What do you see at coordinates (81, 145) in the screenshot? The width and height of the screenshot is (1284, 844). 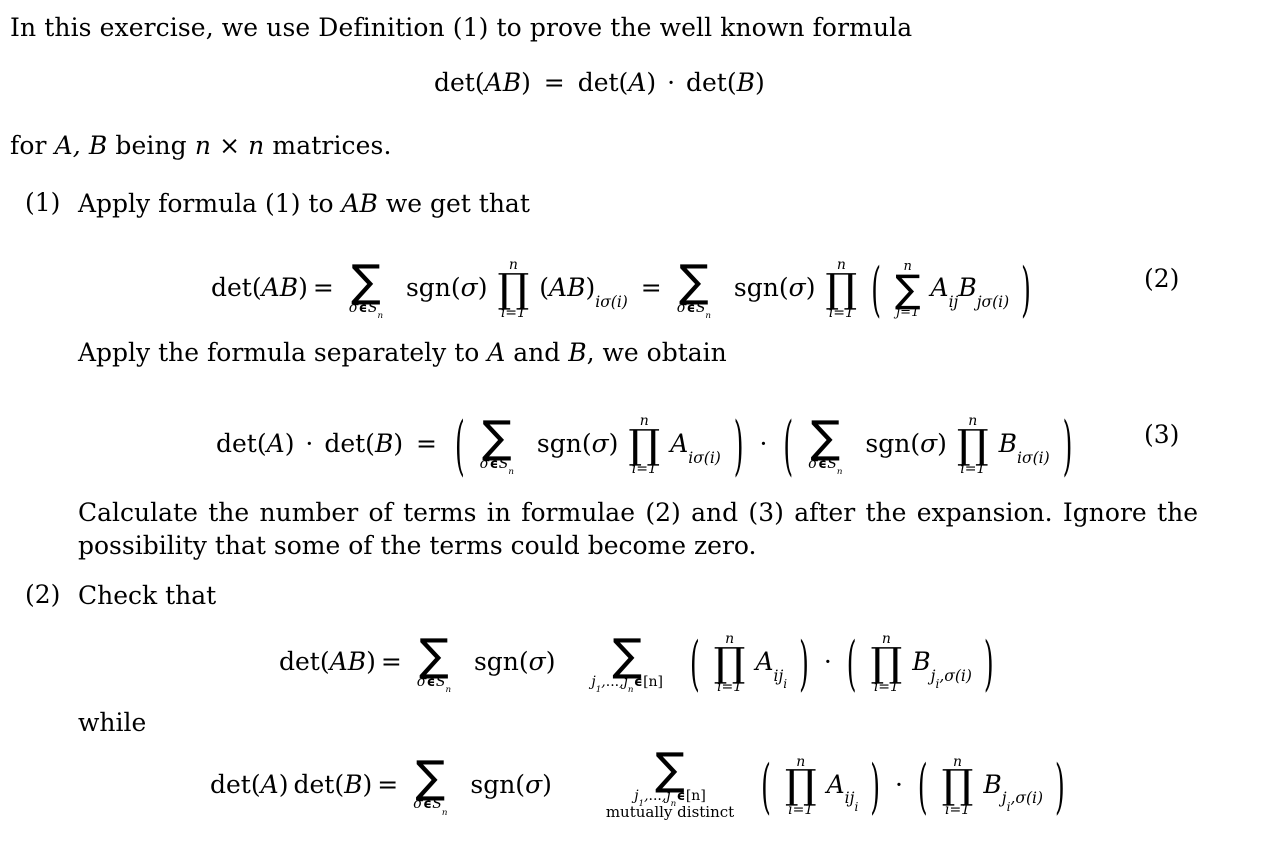 I see `intro-line-2-vars: A, B` at bounding box center [81, 145].